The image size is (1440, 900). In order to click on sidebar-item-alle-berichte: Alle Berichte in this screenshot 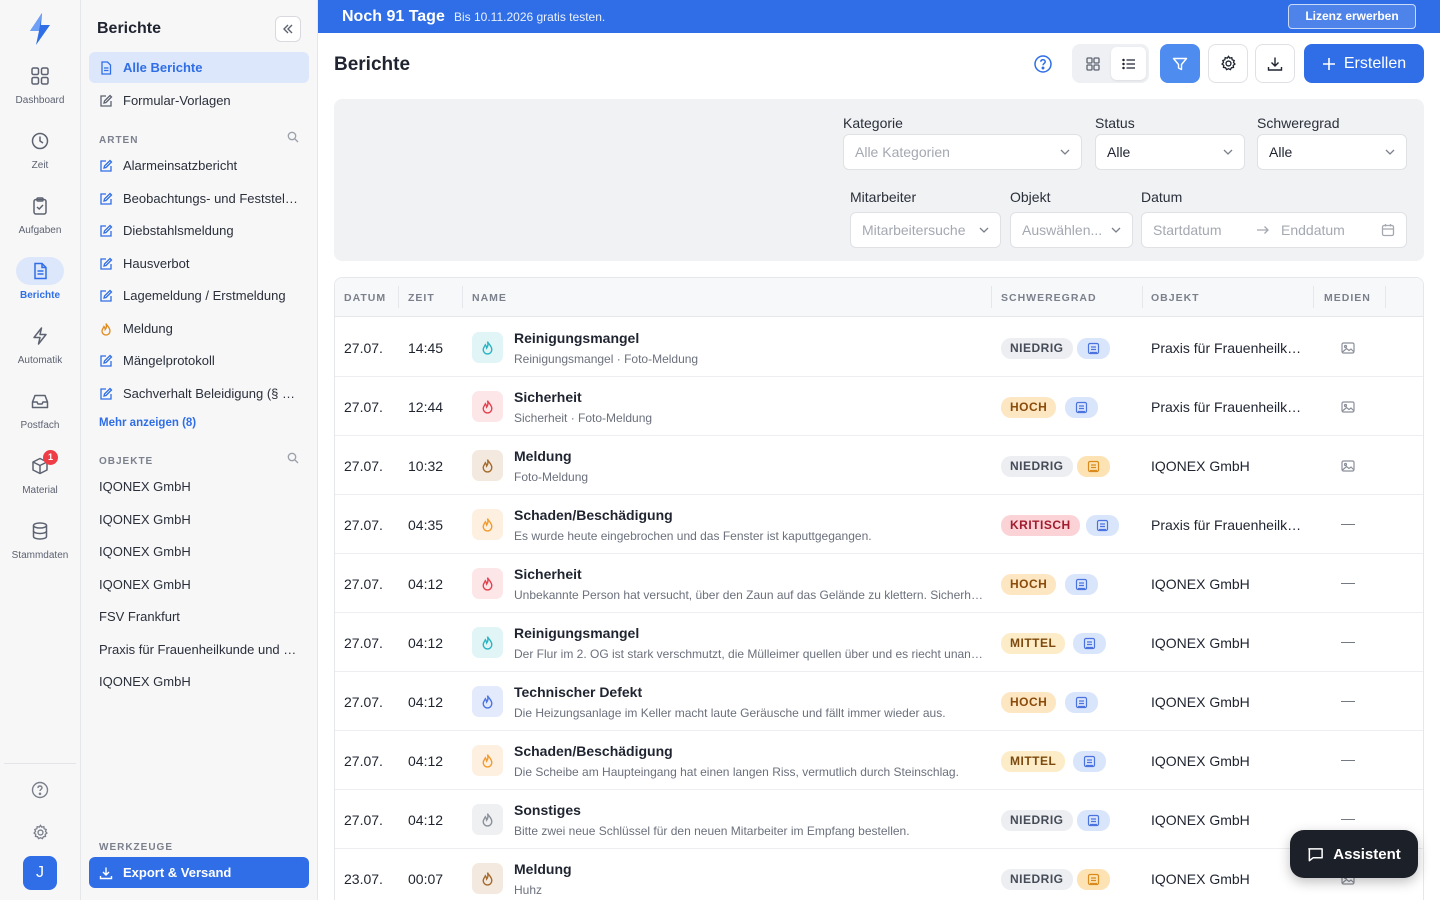, I will do `click(199, 67)`.